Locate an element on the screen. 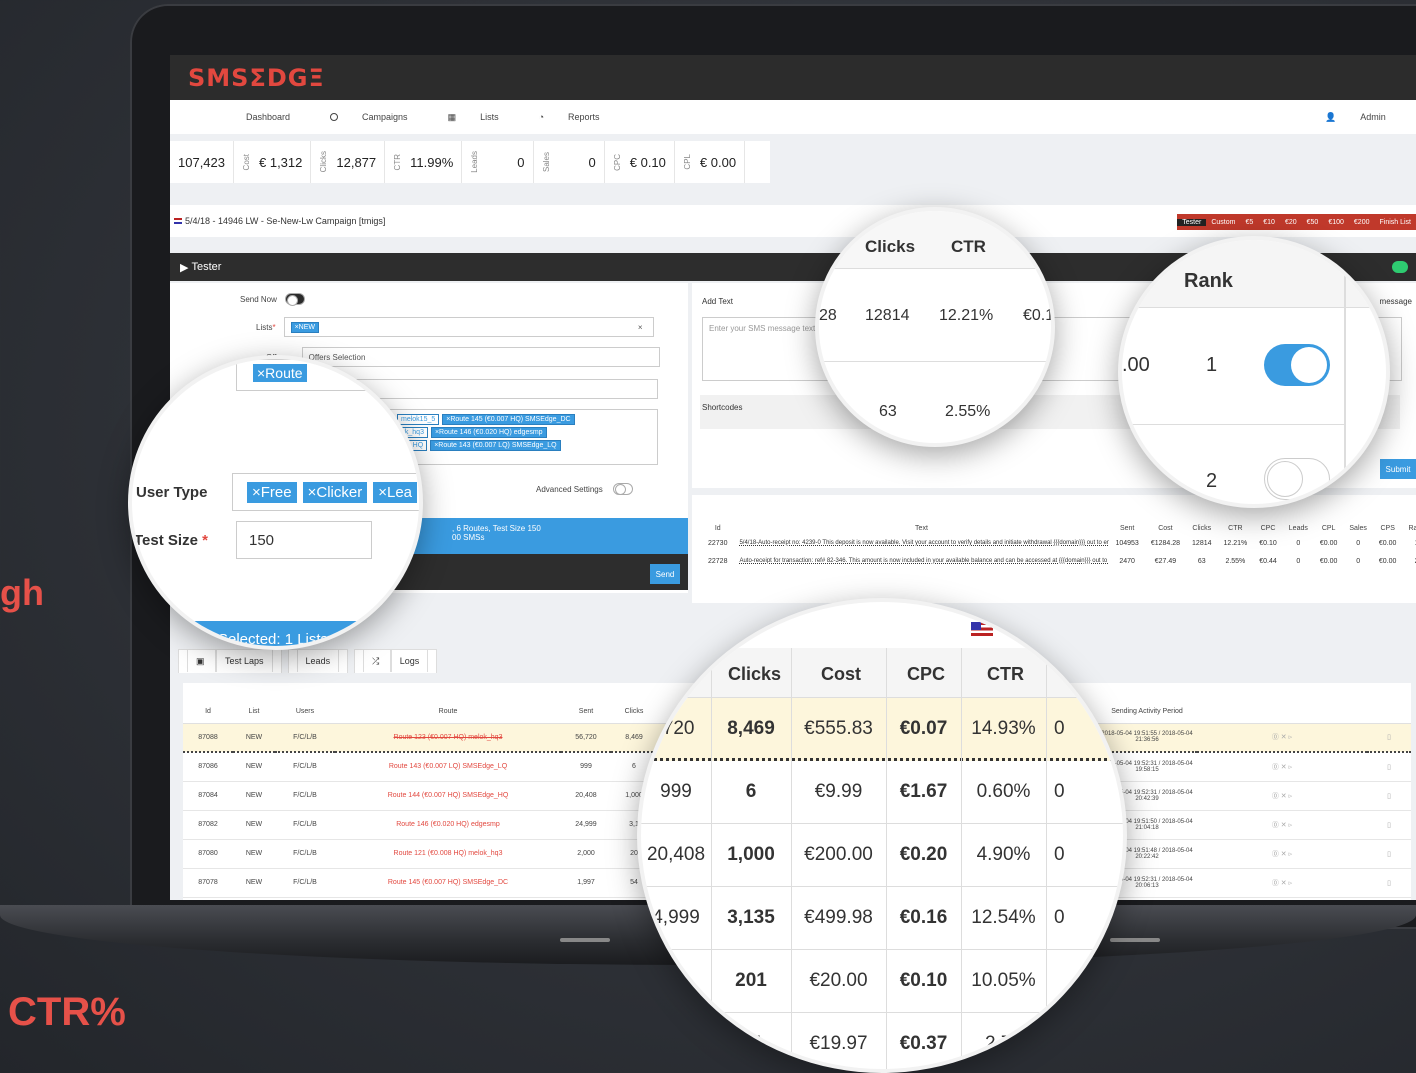  nav-dashboard: Dashboard is located at coordinates (258, 117).